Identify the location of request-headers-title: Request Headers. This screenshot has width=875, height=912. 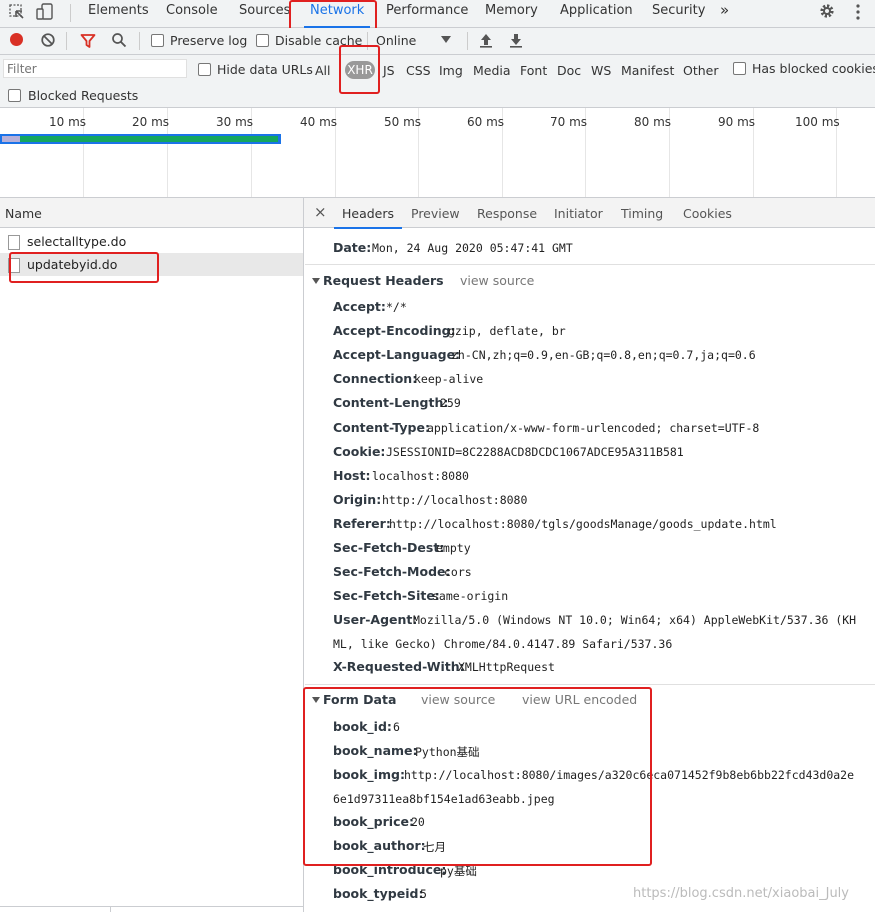
(383, 280).